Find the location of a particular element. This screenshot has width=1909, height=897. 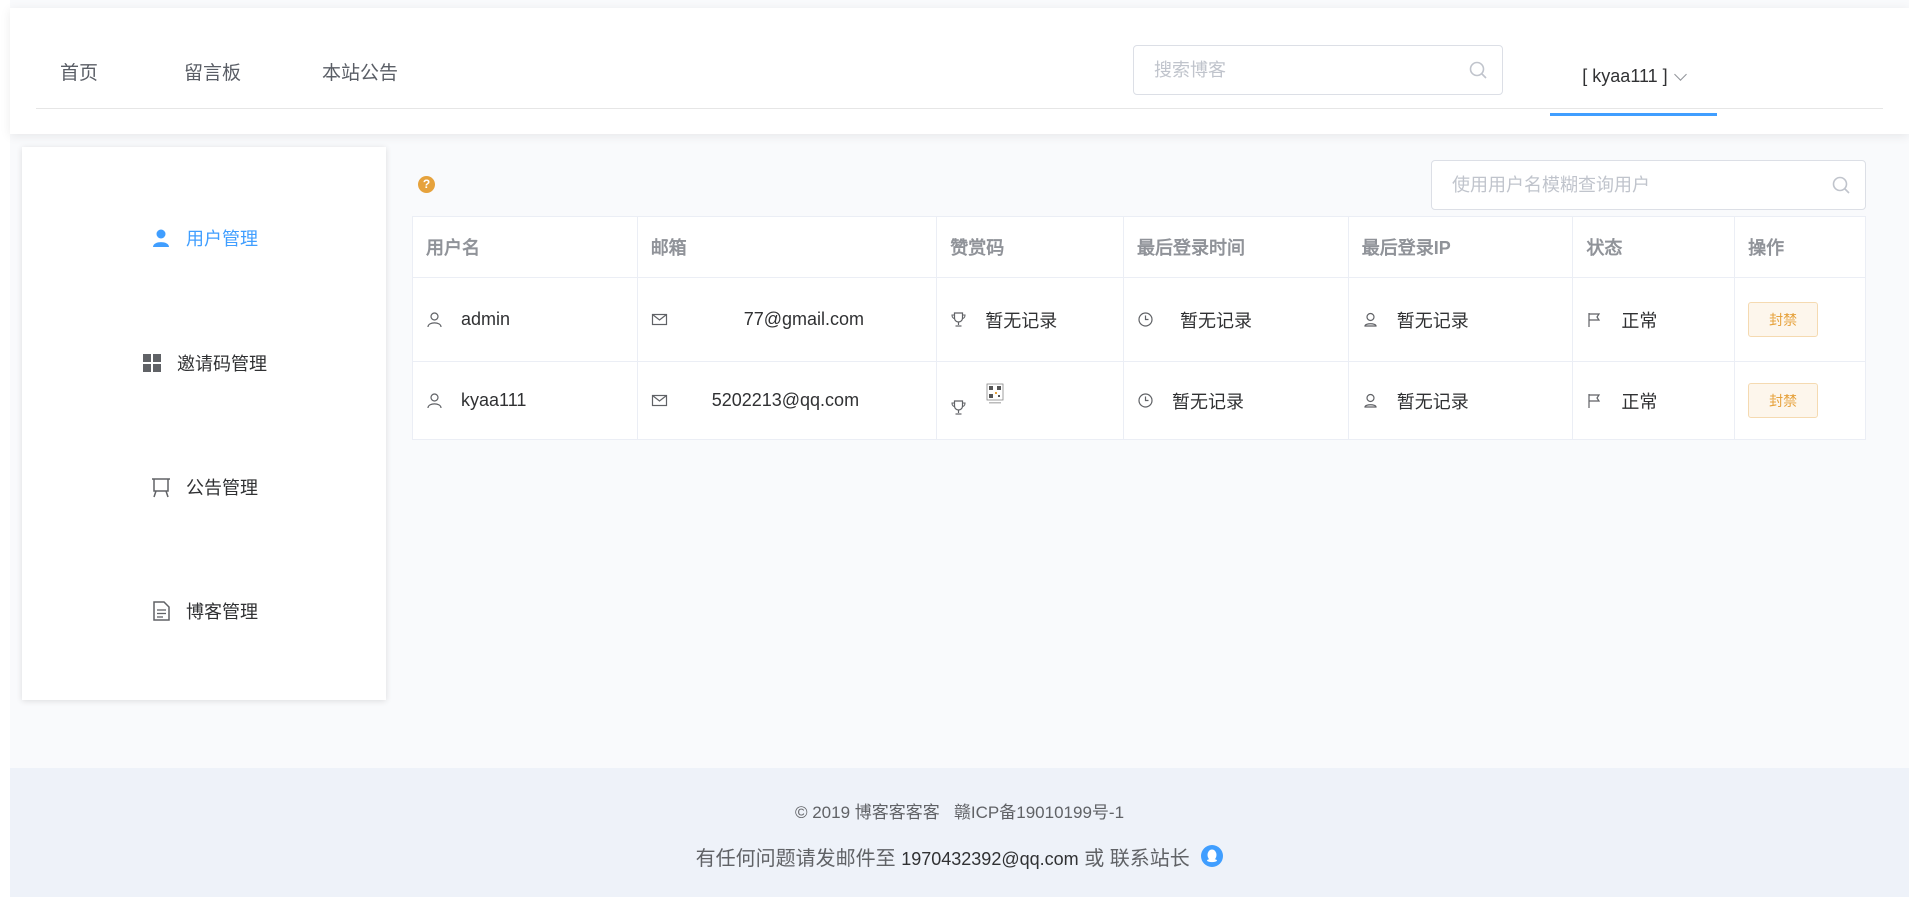

blog-search is located at coordinates (1318, 70).